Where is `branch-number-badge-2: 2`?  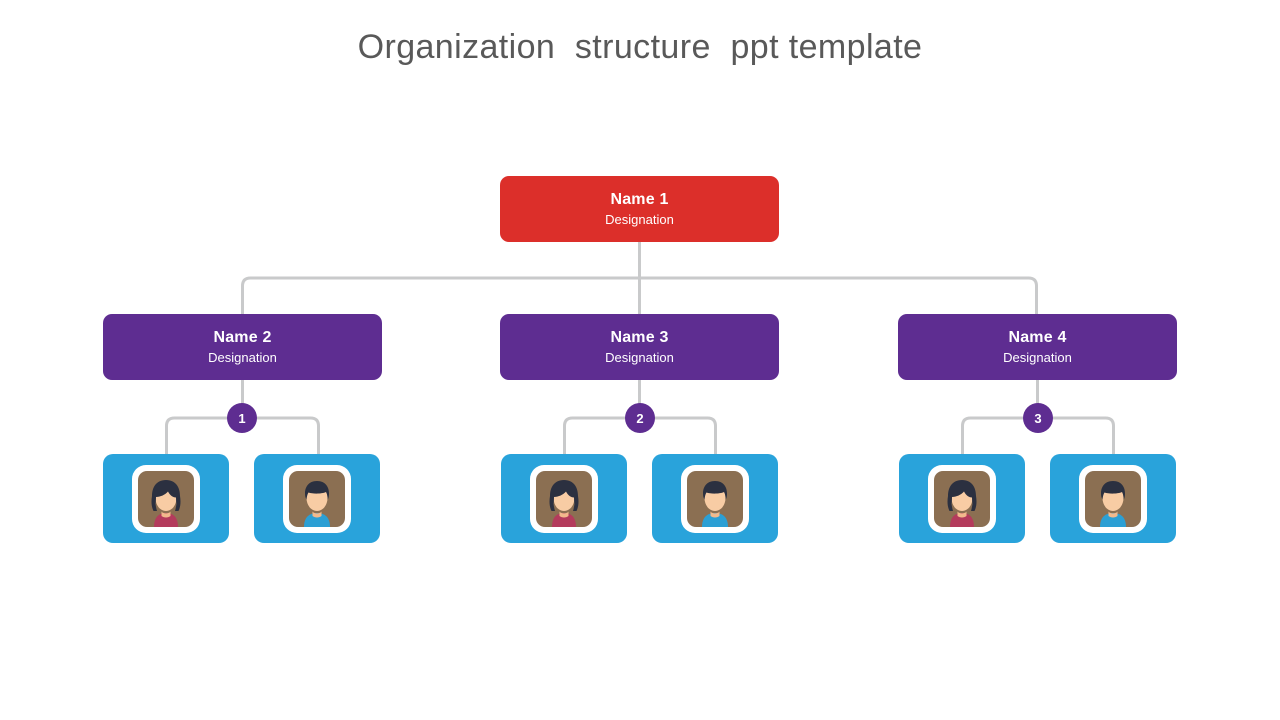
branch-number-badge-2: 2 is located at coordinates (640, 418).